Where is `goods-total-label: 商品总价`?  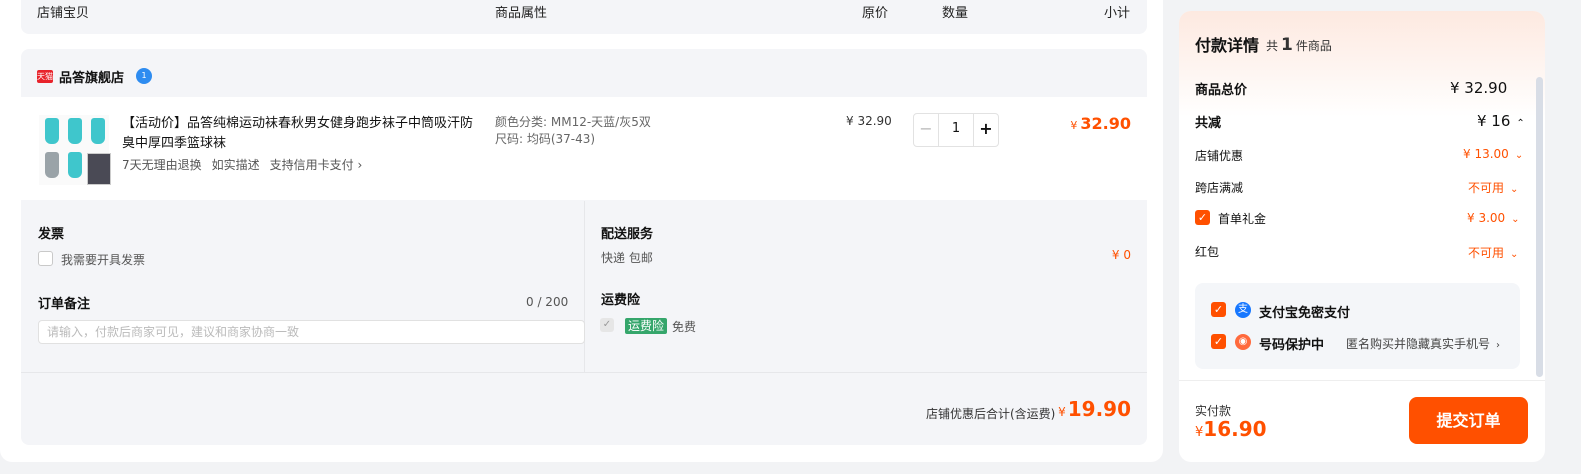 goods-total-label: 商品总价 is located at coordinates (1221, 90).